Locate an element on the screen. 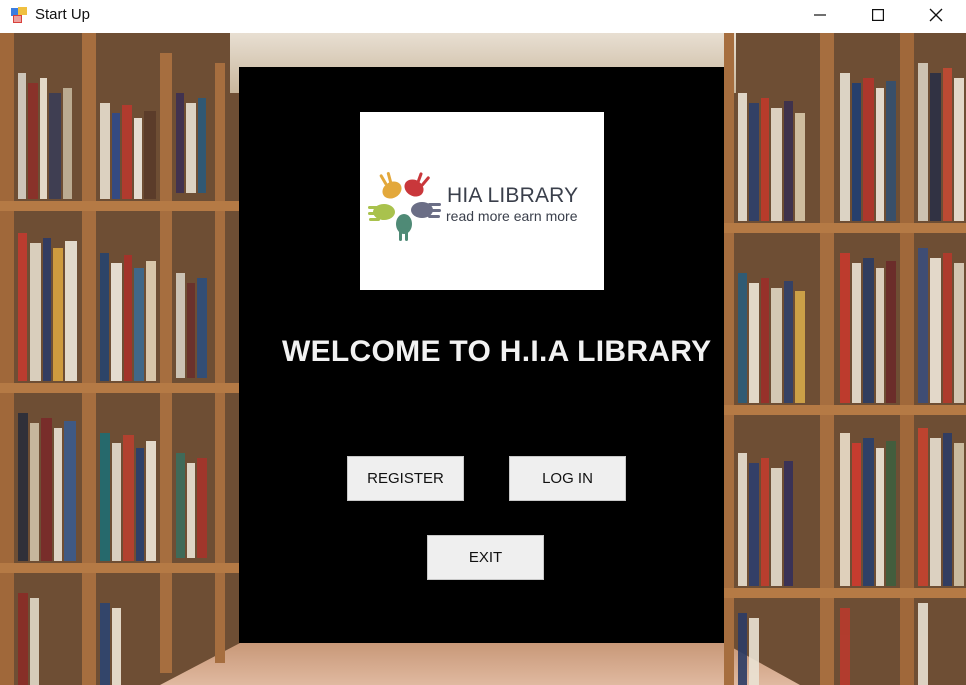 The height and width of the screenshot is (685, 966). close-button is located at coordinates (936, 15).